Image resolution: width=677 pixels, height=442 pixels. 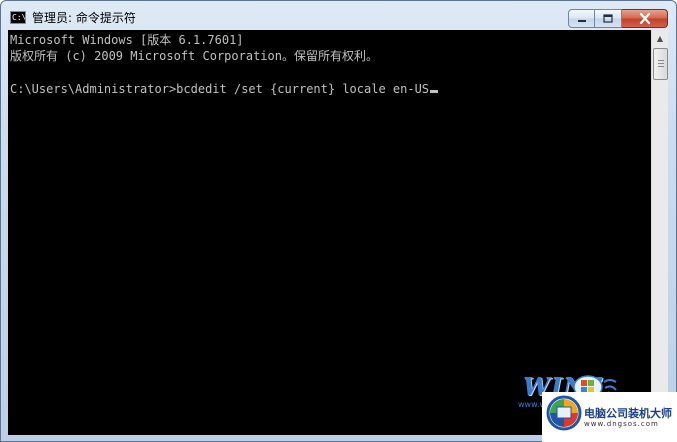 What do you see at coordinates (434, 91) in the screenshot?
I see `text-cursor` at bounding box center [434, 91].